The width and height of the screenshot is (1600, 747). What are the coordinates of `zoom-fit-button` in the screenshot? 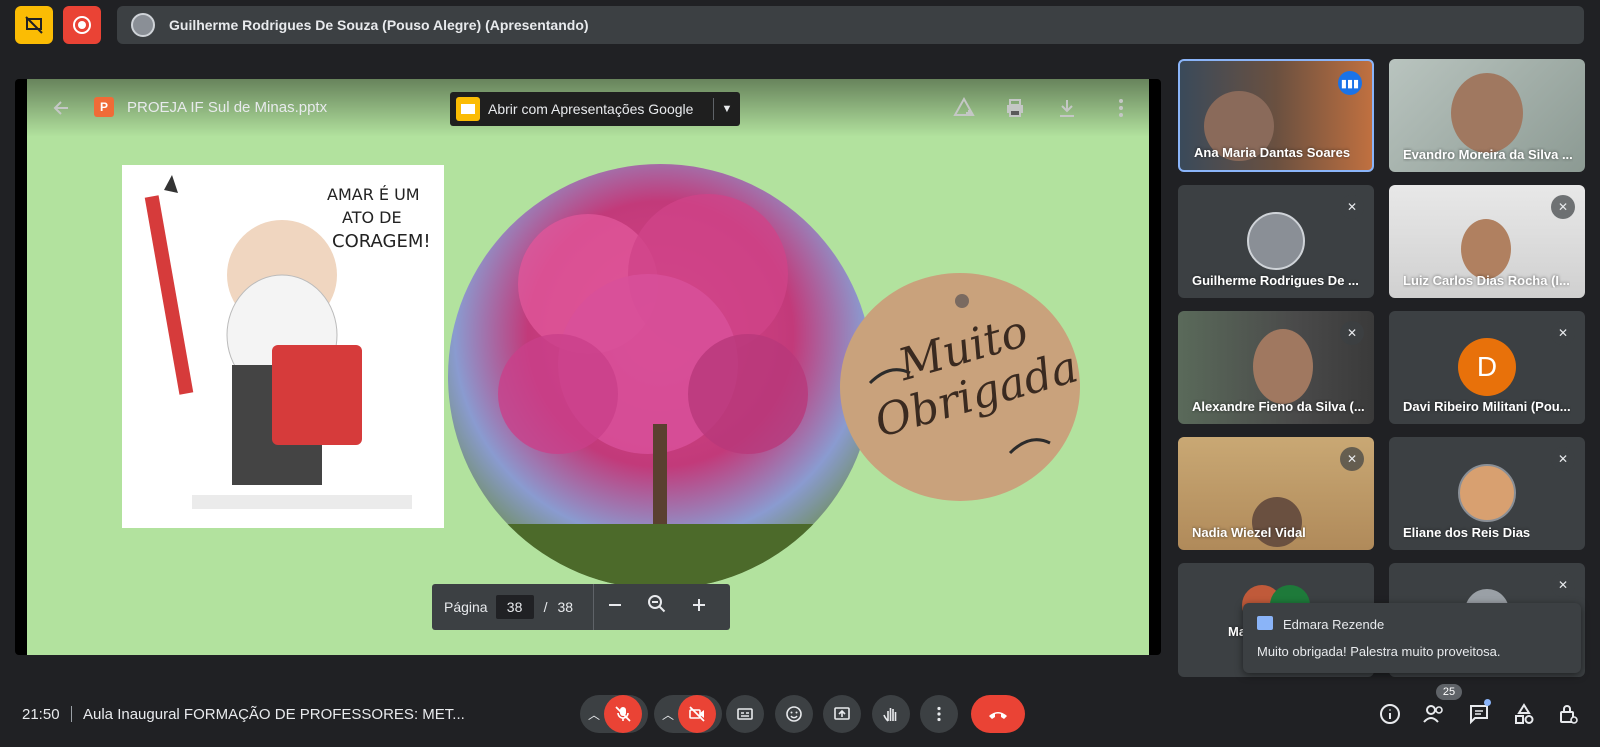 It's located at (657, 607).